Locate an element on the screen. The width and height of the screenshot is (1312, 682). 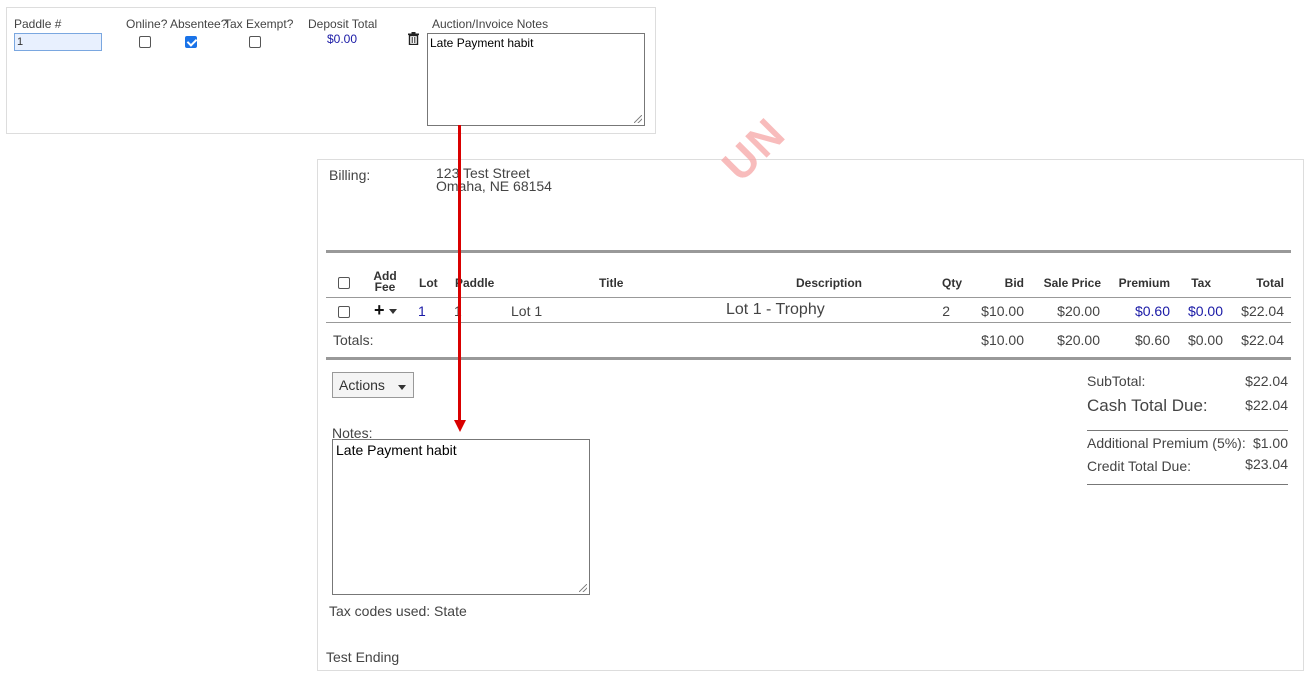
total-cell: $22.04 is located at coordinates (1262, 311).